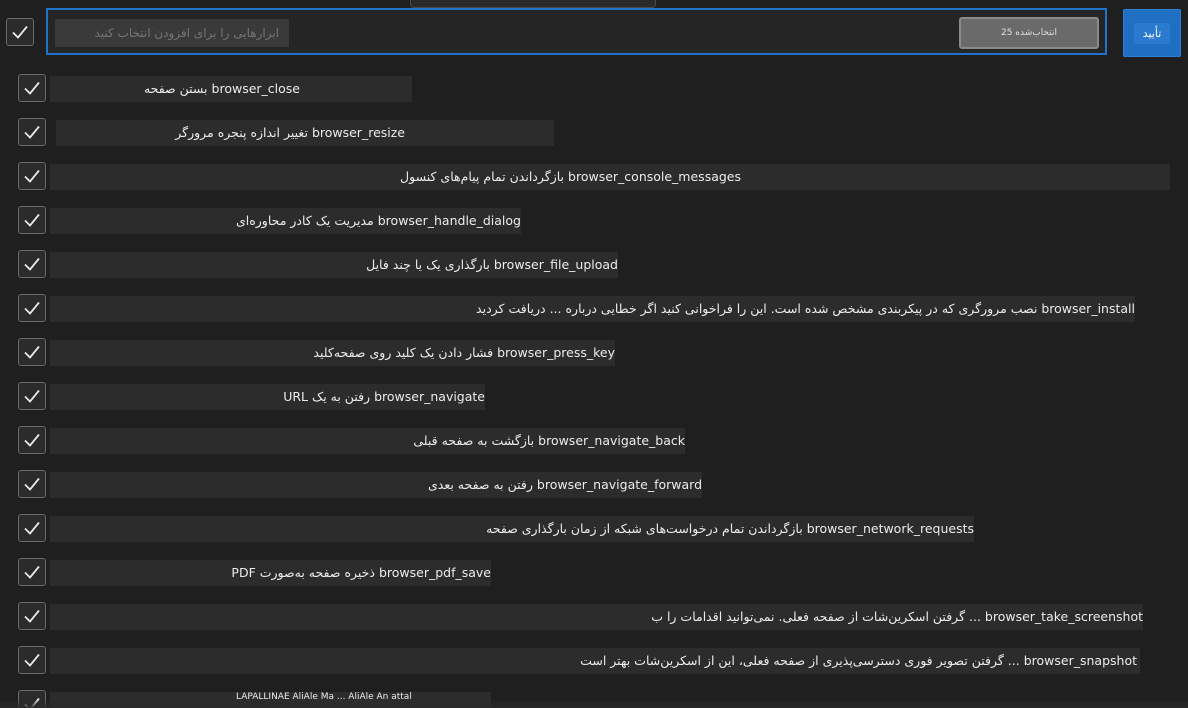  Describe the element at coordinates (474, 440) in the screenshot. I see `tool-description: بازگشت به صفحه قبلی` at that location.